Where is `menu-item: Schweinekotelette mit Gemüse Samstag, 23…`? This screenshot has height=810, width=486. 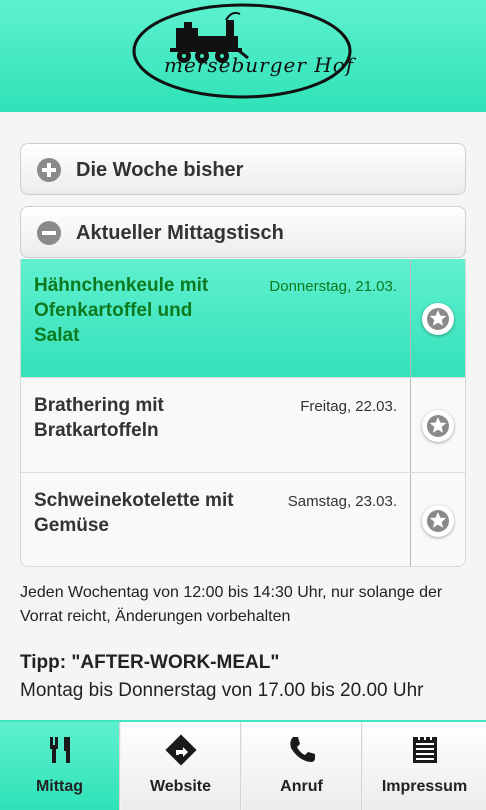 menu-item: Schweinekotelette mit Gemüse Samstag, 23… is located at coordinates (243, 519).